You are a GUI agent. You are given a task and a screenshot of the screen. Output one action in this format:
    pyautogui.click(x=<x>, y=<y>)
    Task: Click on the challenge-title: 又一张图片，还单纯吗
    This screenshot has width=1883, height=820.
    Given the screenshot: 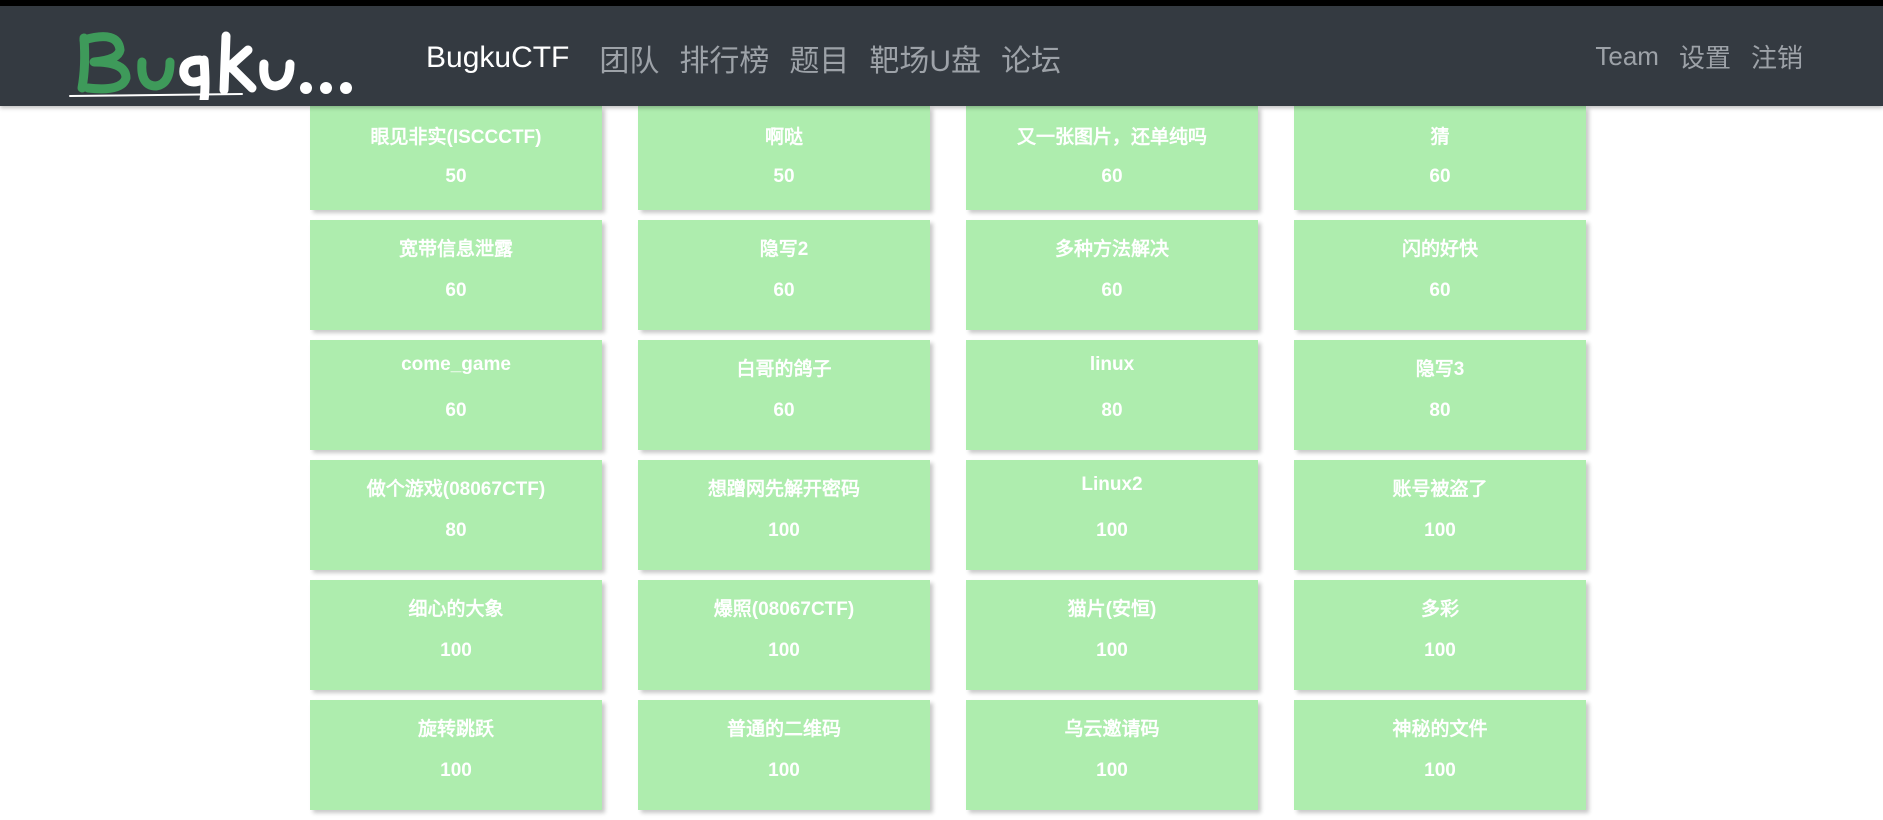 What is the action you would take?
    pyautogui.click(x=1111, y=137)
    